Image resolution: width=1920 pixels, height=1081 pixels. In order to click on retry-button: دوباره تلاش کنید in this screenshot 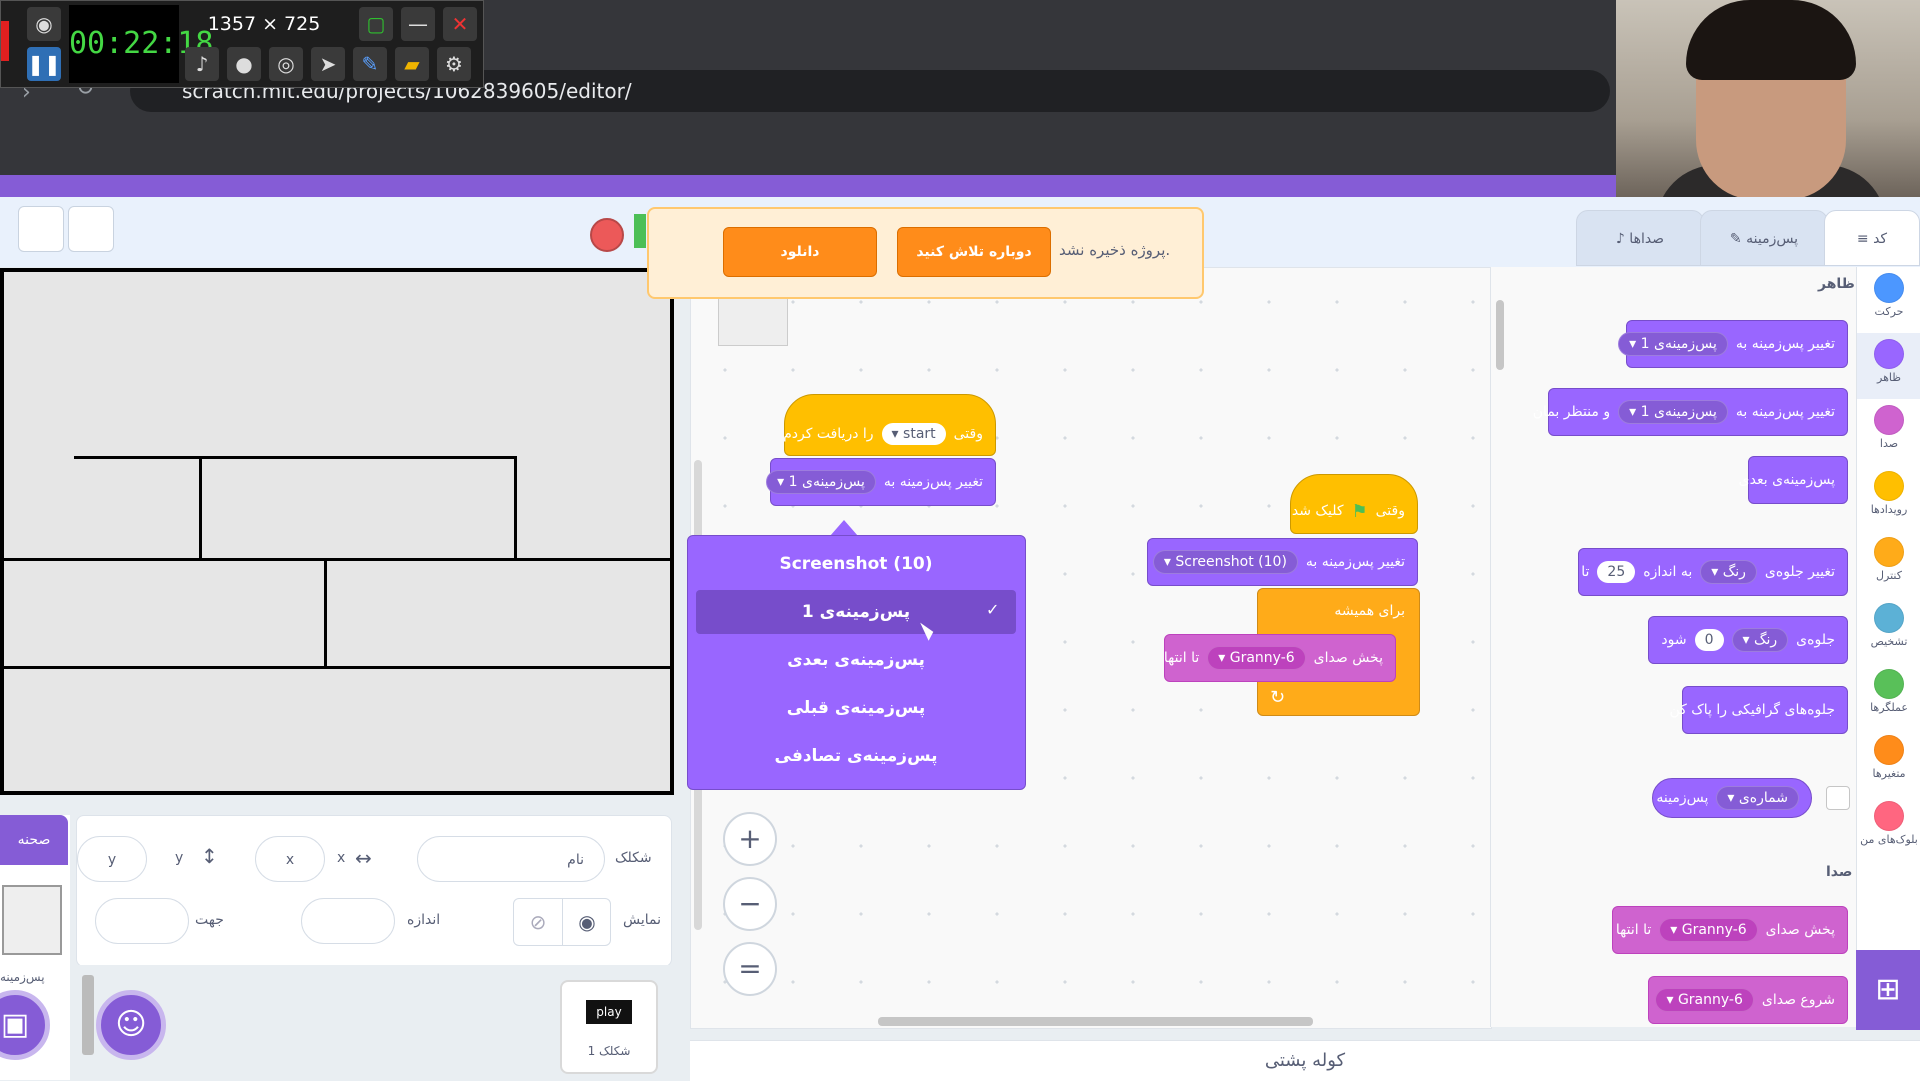, I will do `click(974, 252)`.